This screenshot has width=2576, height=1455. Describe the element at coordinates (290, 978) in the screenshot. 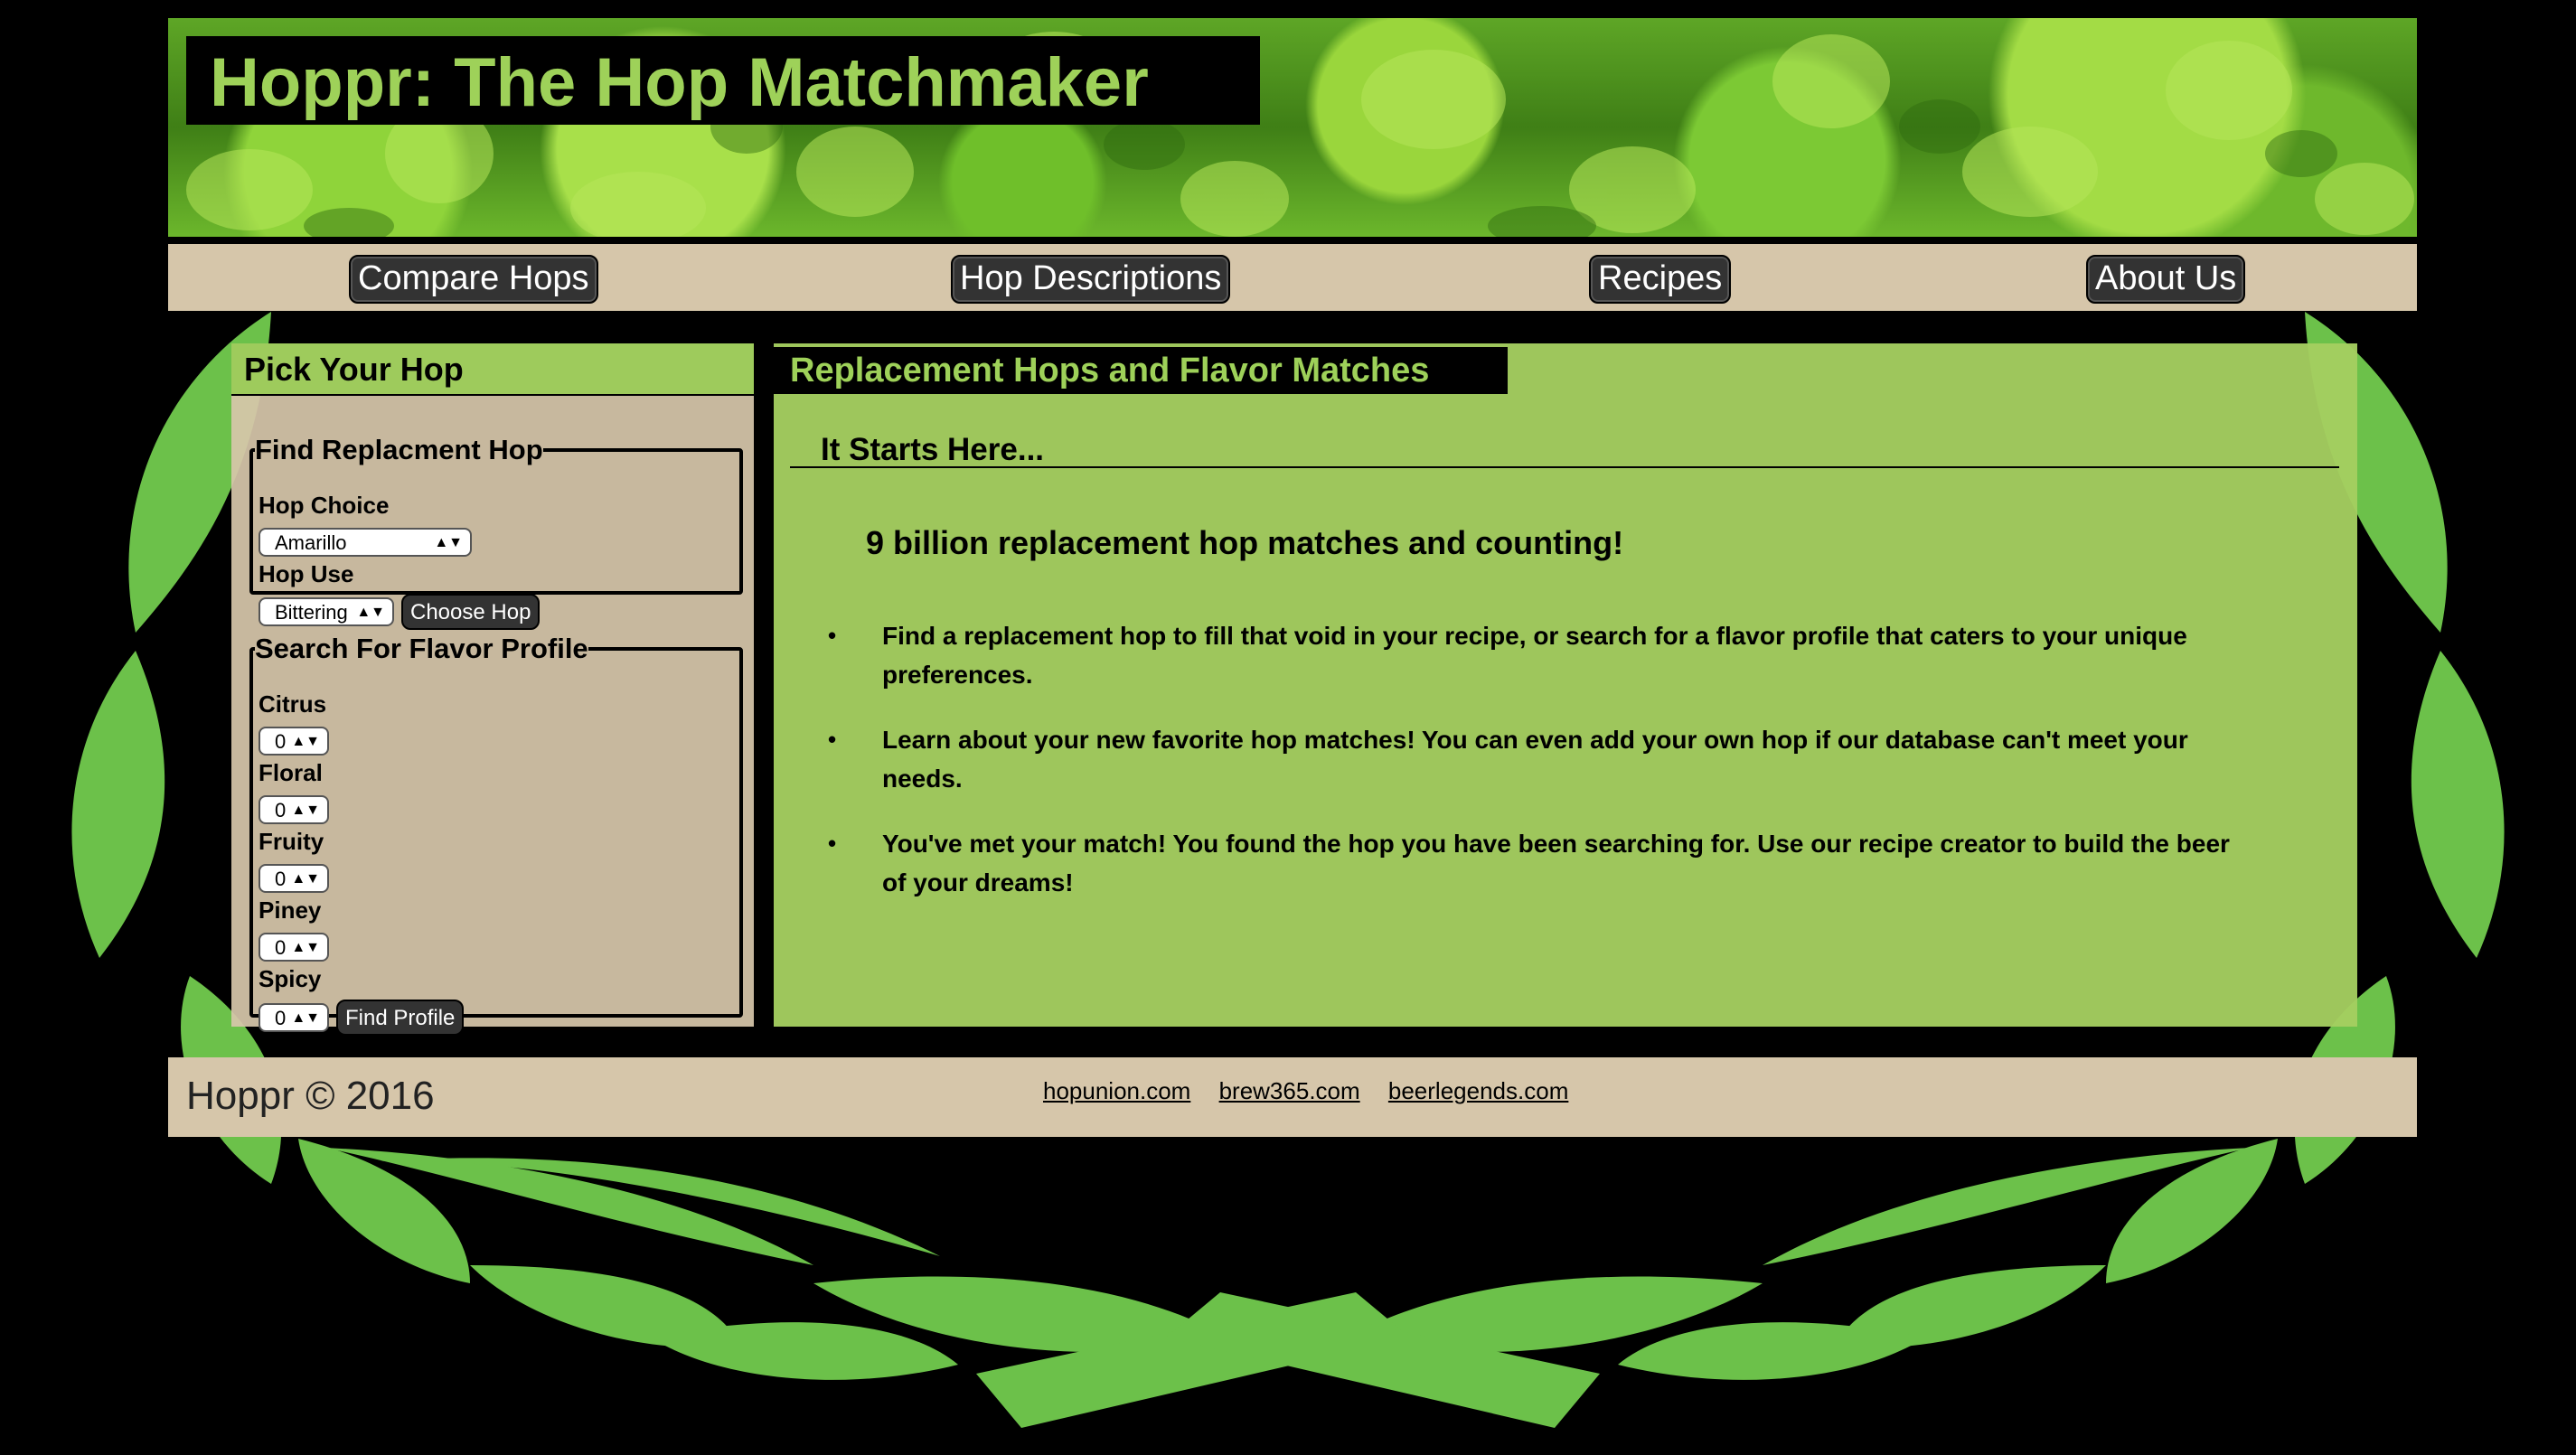

I see `spicy-label: Spicy` at that location.